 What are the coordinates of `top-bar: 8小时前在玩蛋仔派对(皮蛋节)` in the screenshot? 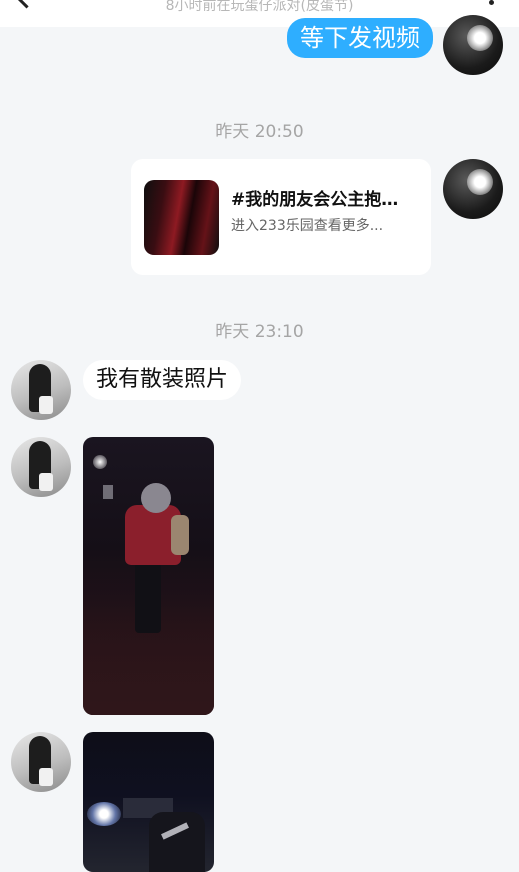 It's located at (259, 13).